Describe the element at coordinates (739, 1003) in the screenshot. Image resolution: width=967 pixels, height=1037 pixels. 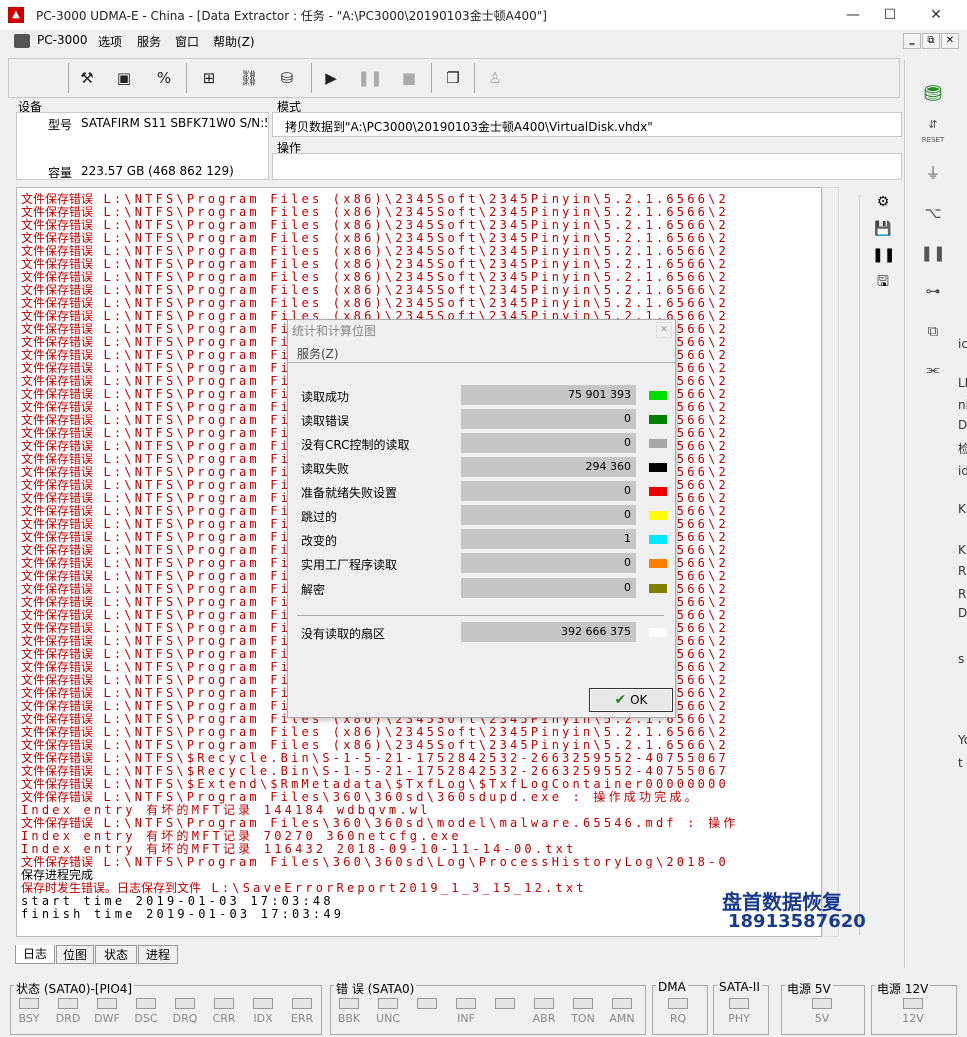
I see `sata-led` at that location.